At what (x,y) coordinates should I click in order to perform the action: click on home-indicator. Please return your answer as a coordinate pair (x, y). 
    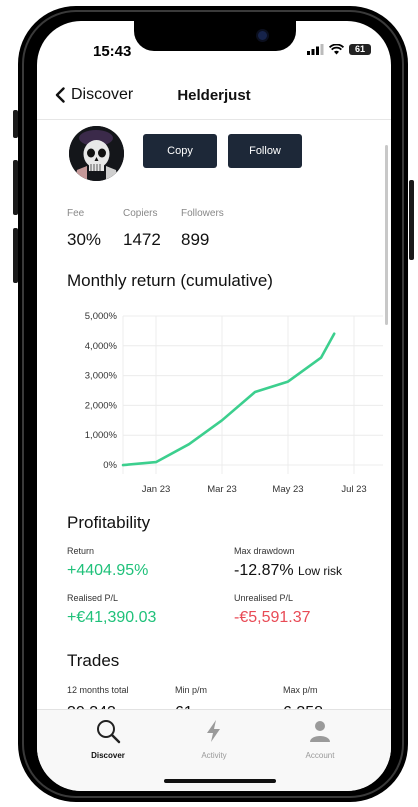
    Looking at the image, I should click on (220, 781).